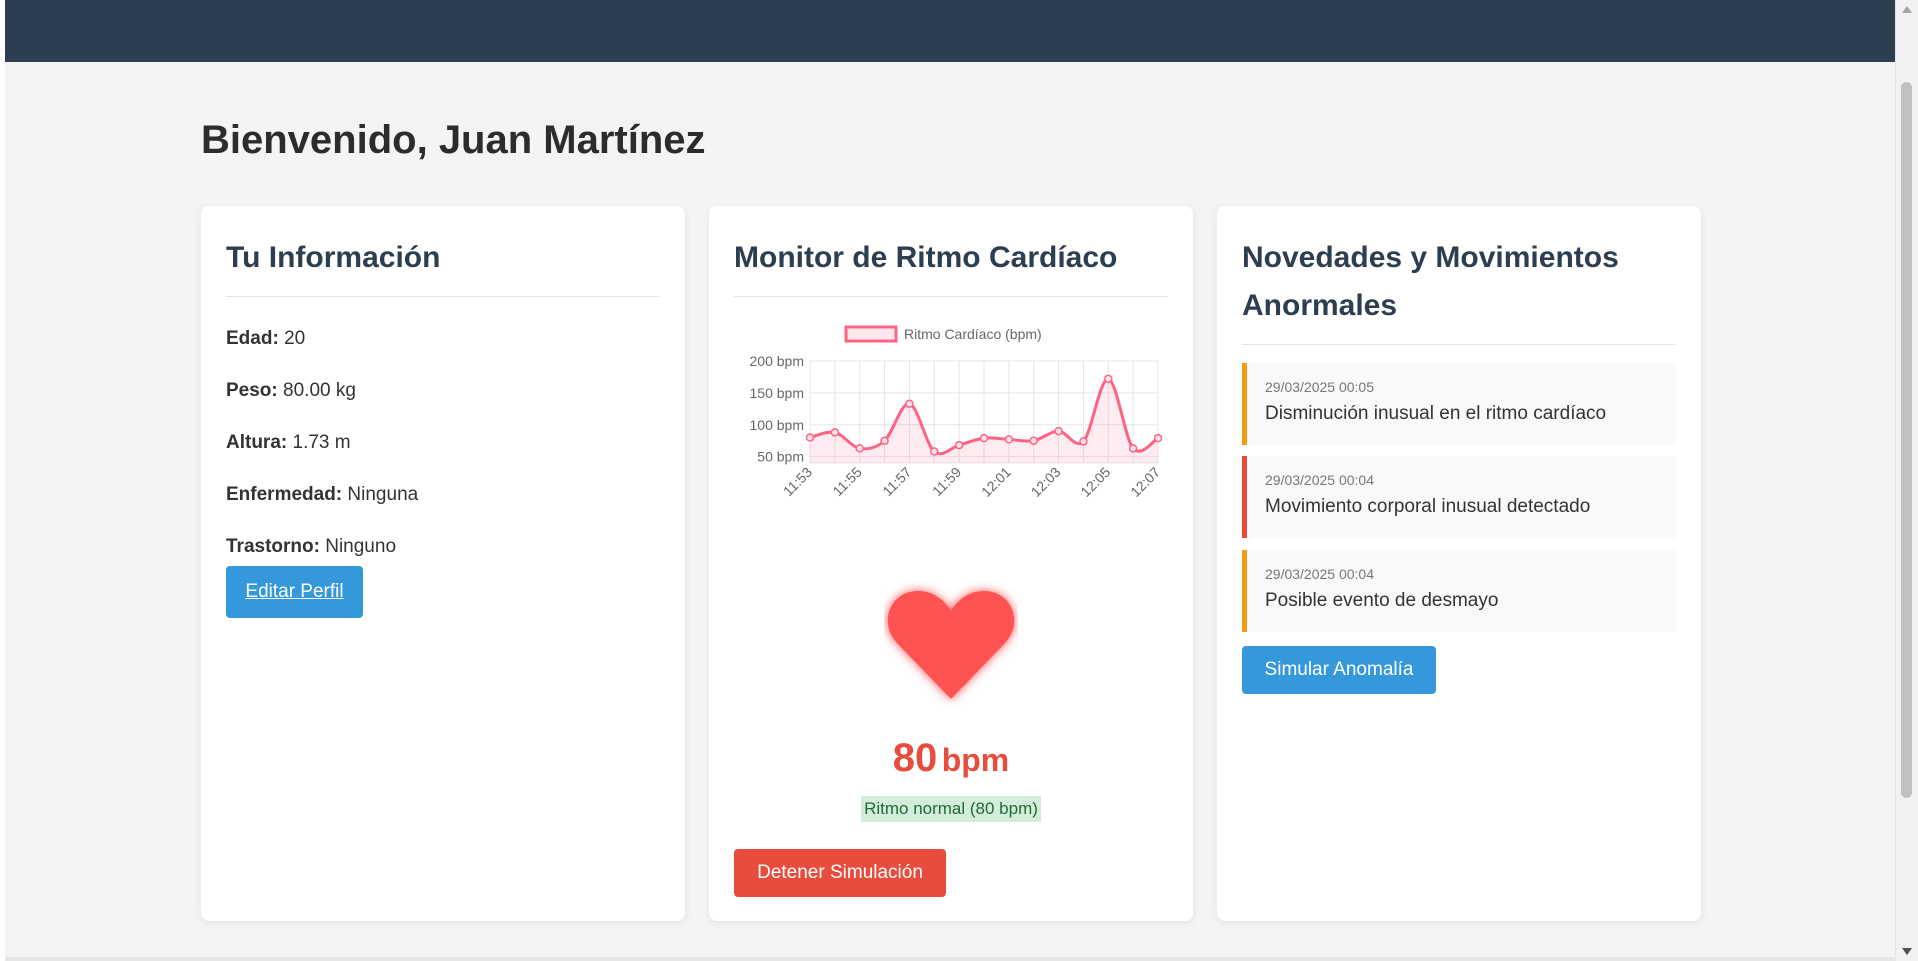 This screenshot has width=1918, height=961. Describe the element at coordinates (950, 31) in the screenshot. I see `top-navbar` at that location.